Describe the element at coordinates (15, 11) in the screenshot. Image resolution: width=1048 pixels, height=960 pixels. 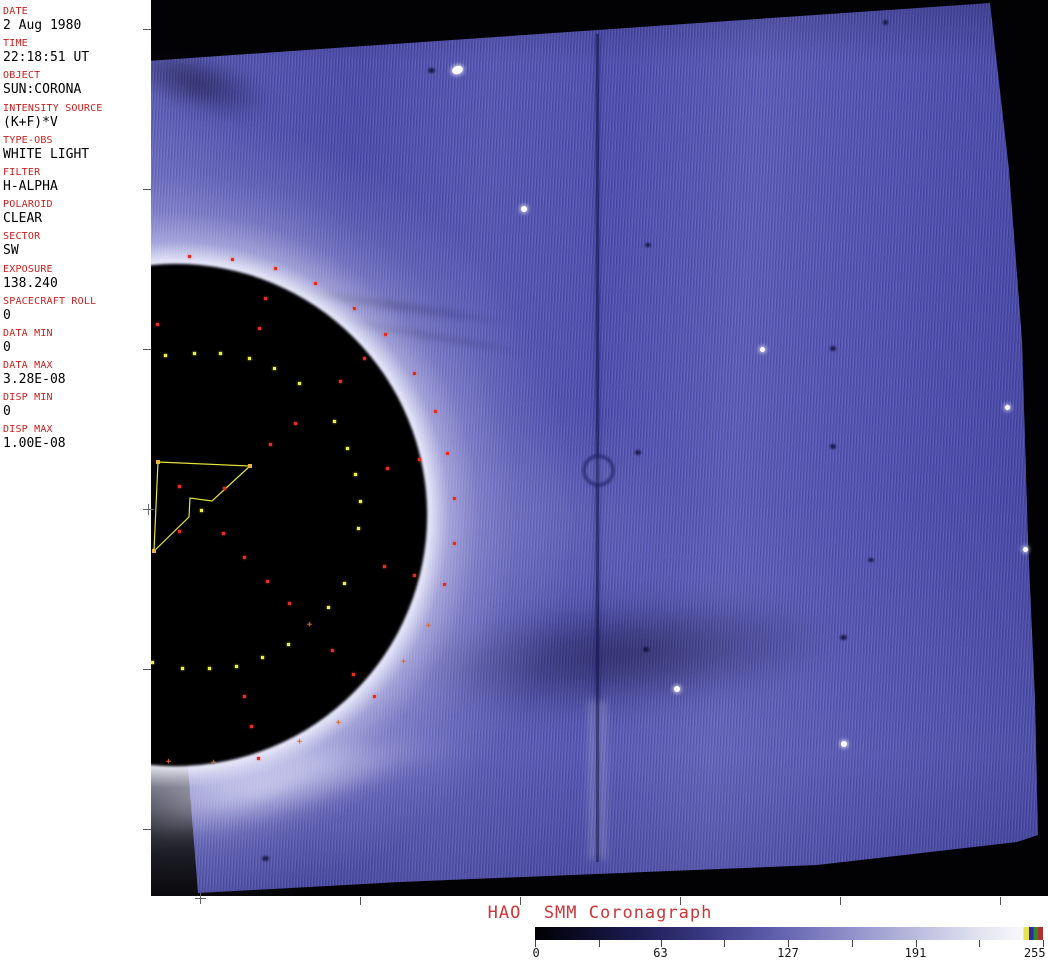
I see `field-label: DATE` at that location.